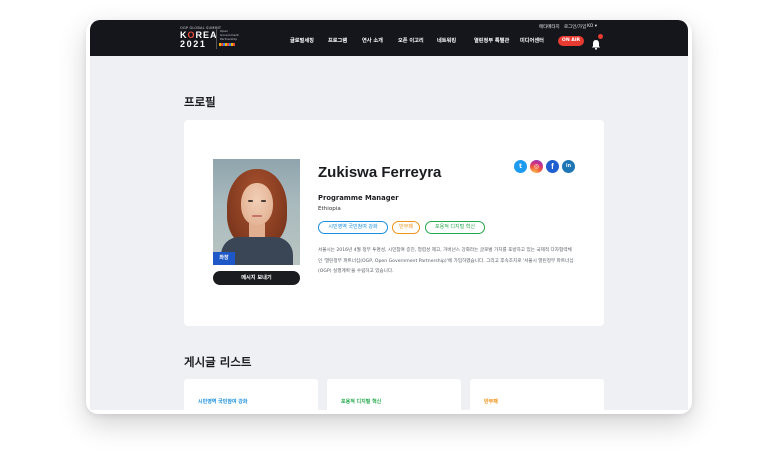 The image size is (780, 470). I want to click on post-category: 시민영역 국민참여 강화, so click(223, 402).